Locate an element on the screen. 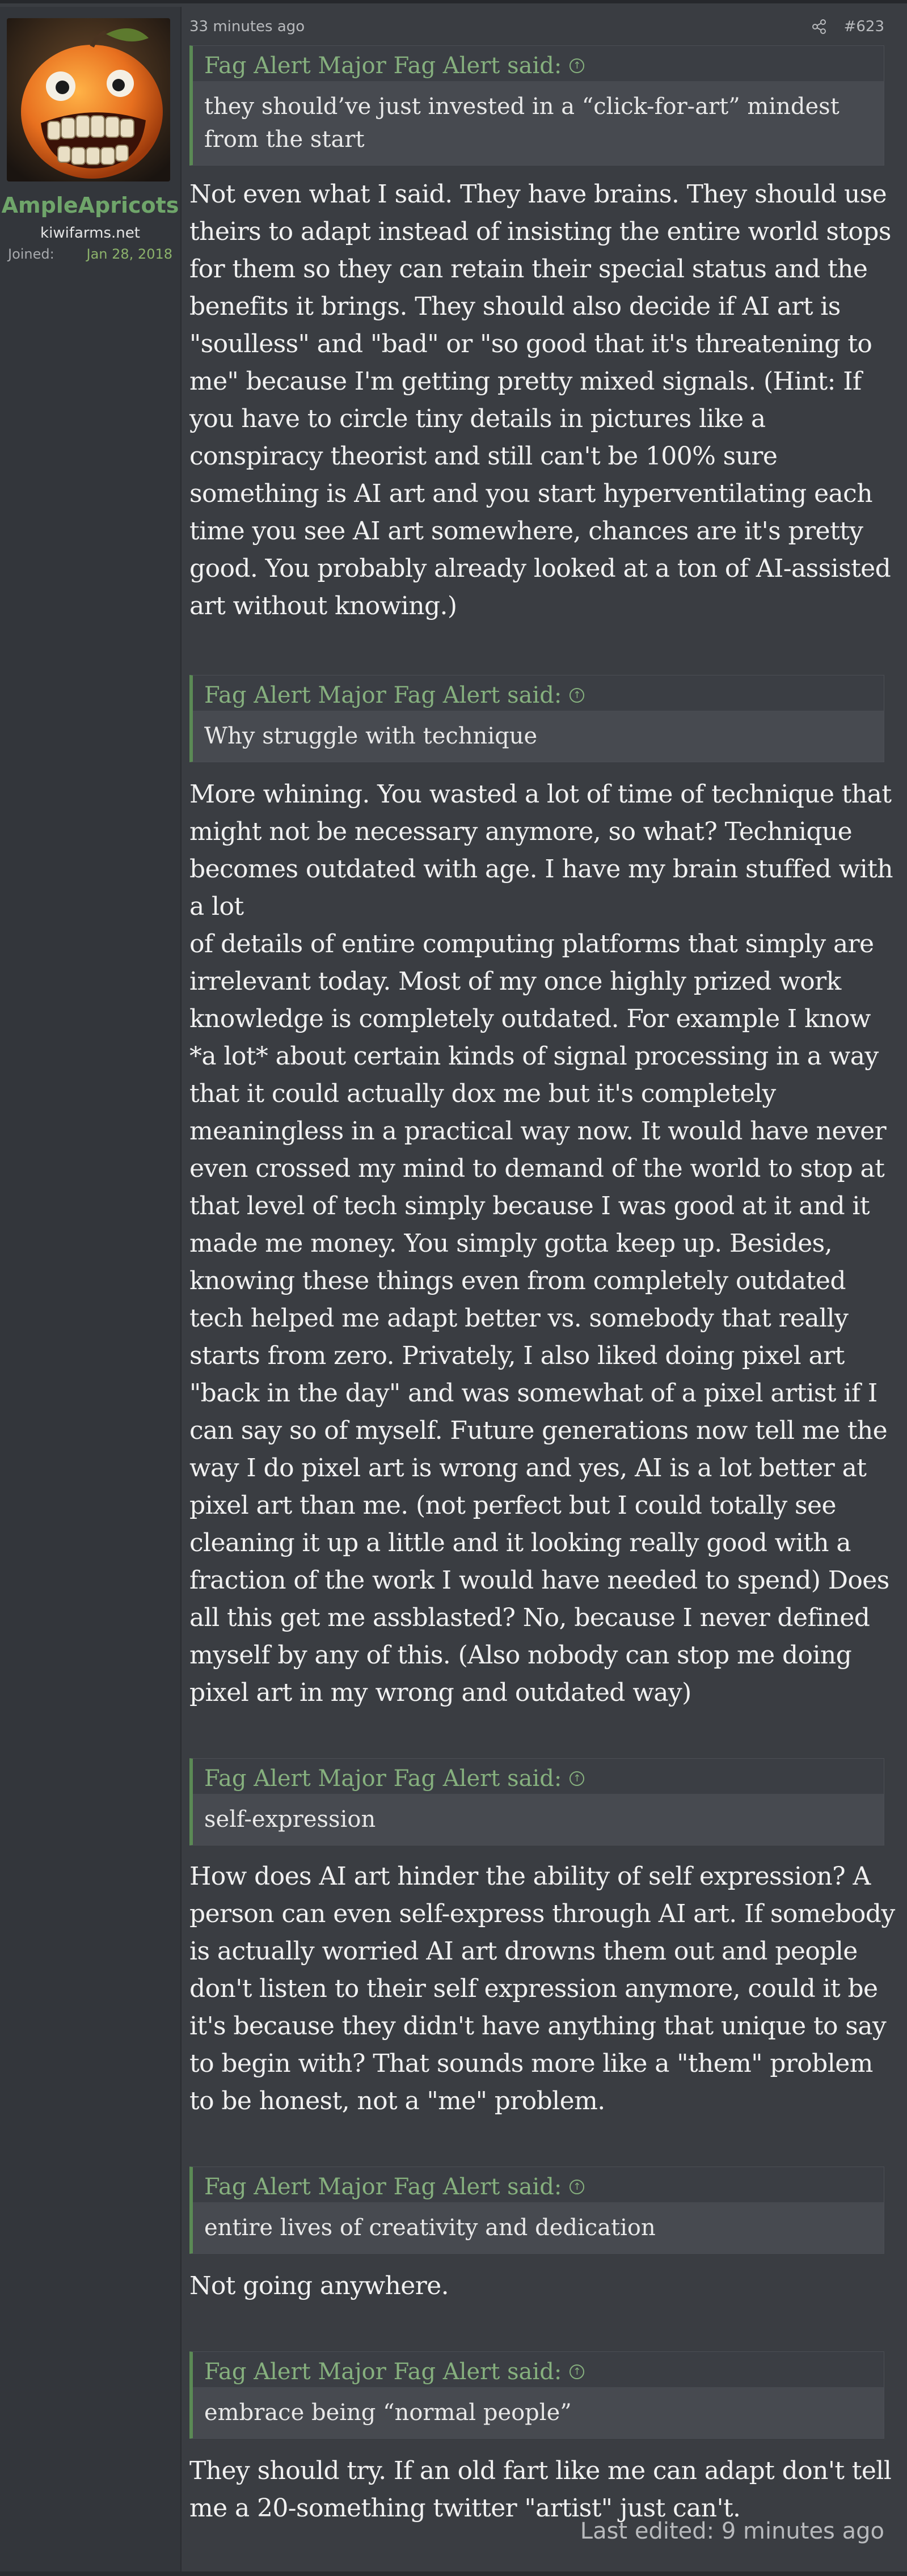 The width and height of the screenshot is (907, 2576). avatar is located at coordinates (88, 99).